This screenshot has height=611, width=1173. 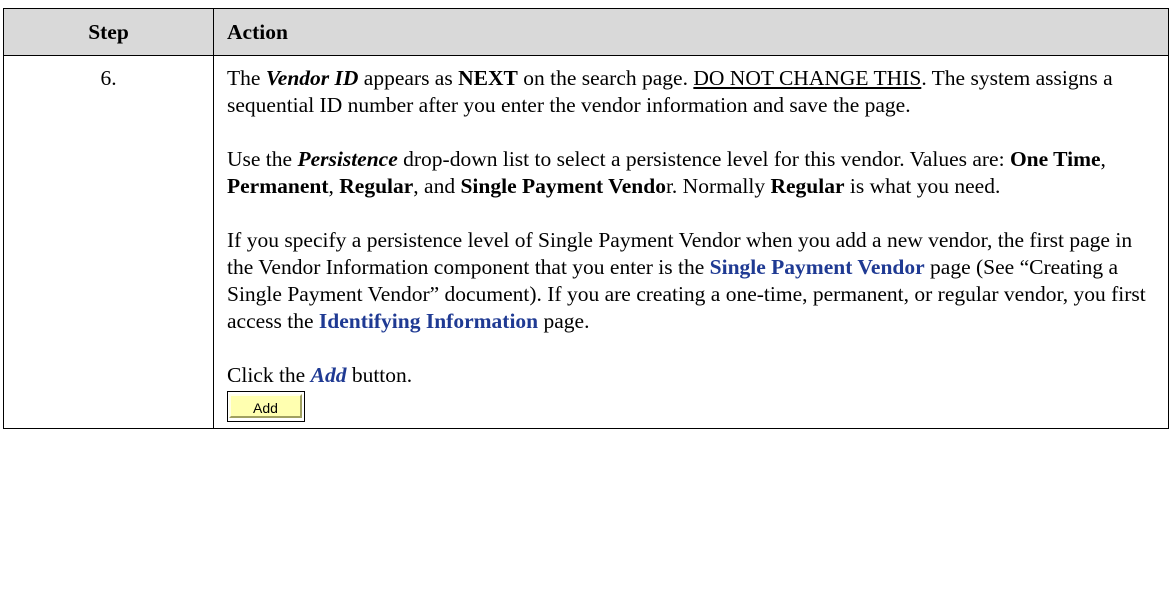 What do you see at coordinates (922, 186) in the screenshot?
I see `text-run: is what you need.` at bounding box center [922, 186].